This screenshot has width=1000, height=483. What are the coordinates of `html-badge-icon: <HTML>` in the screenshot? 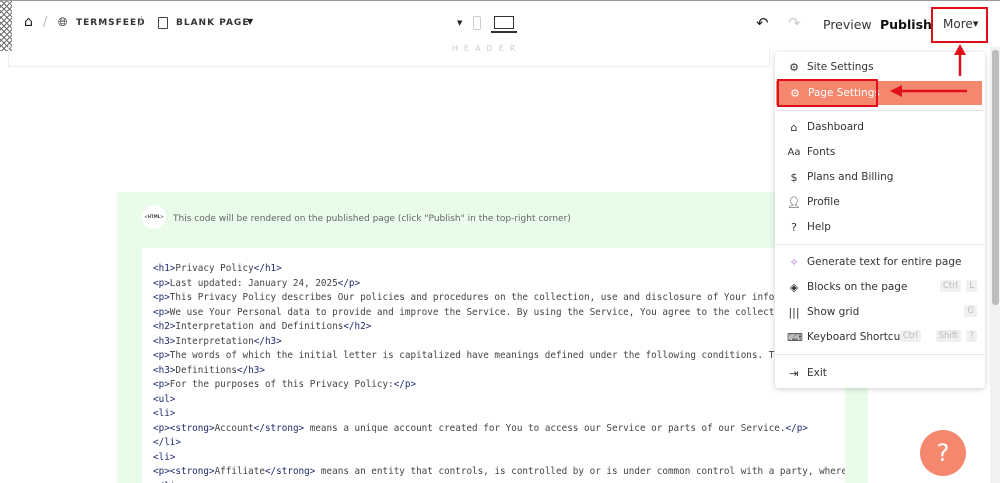 It's located at (154, 217).